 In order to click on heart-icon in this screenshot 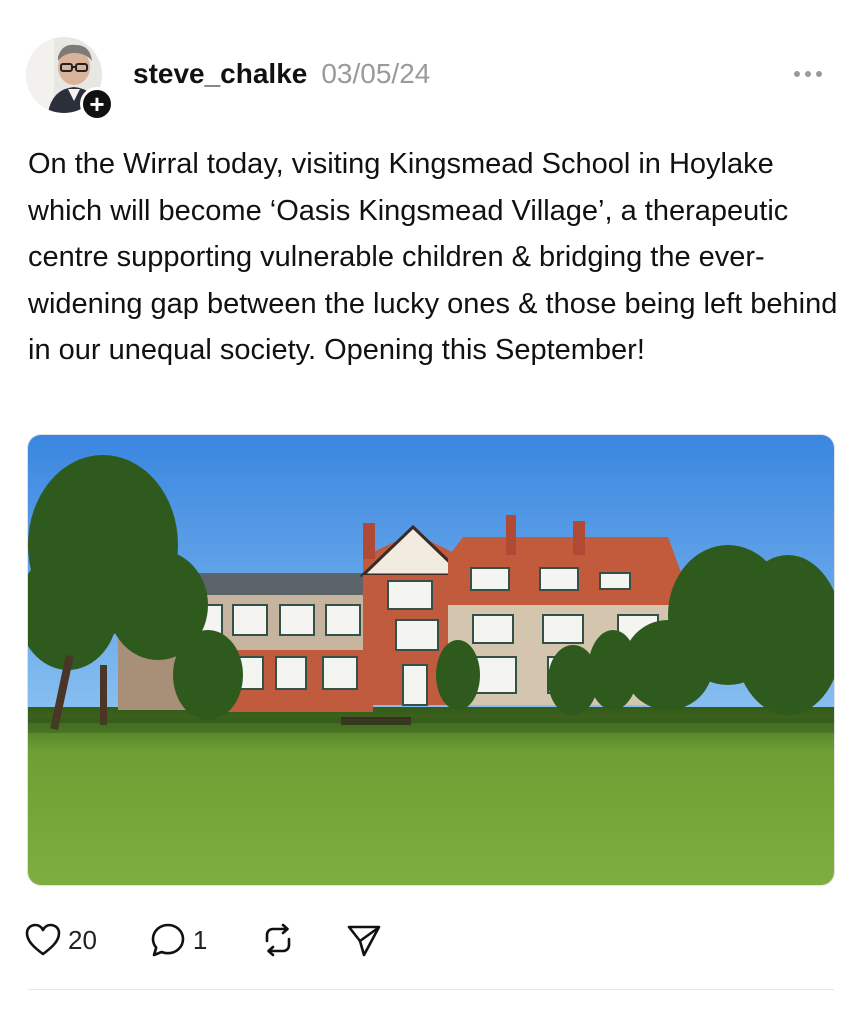, I will do `click(43, 939)`.